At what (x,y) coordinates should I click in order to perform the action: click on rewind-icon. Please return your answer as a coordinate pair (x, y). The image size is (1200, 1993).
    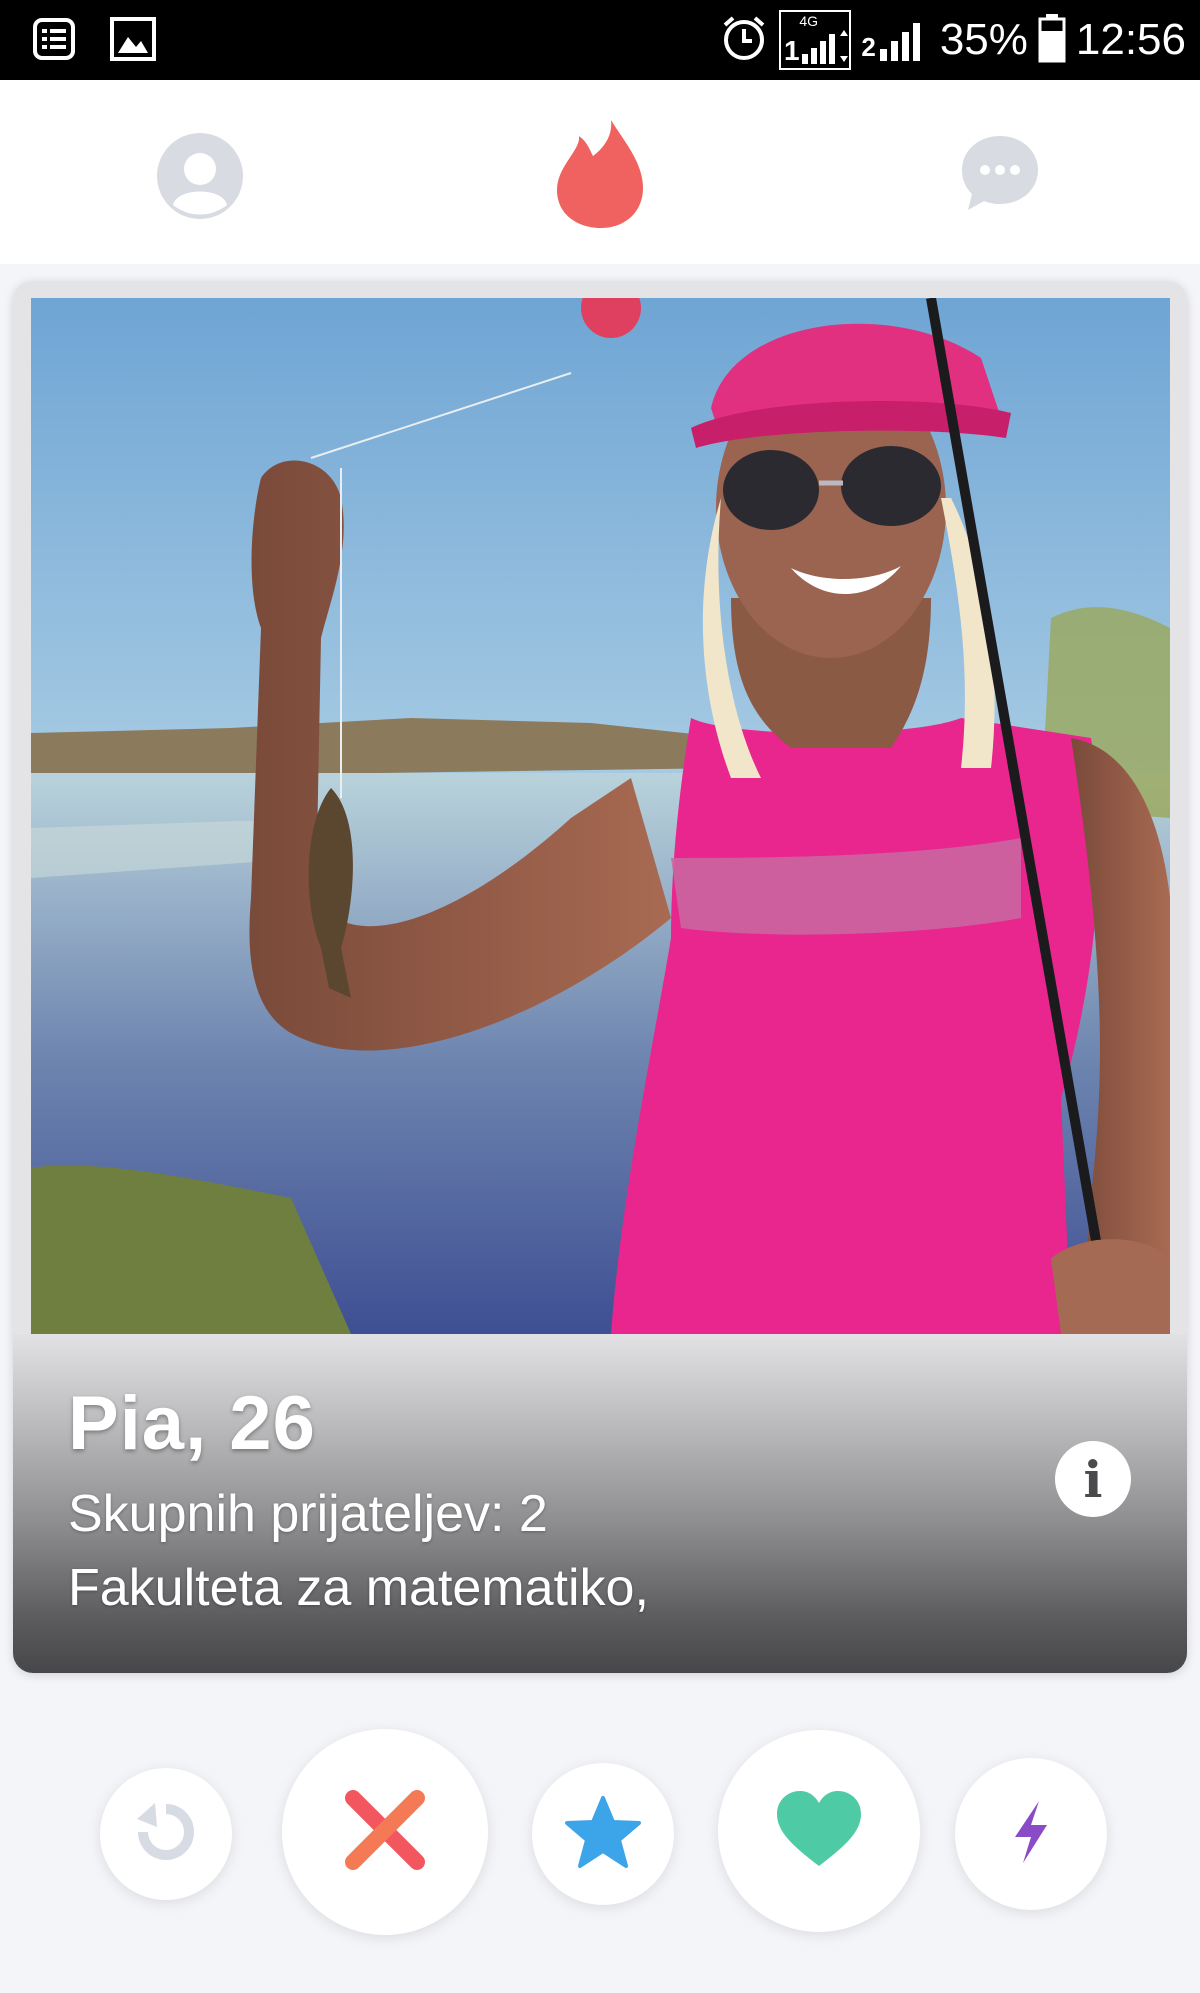
    Looking at the image, I should click on (166, 1834).